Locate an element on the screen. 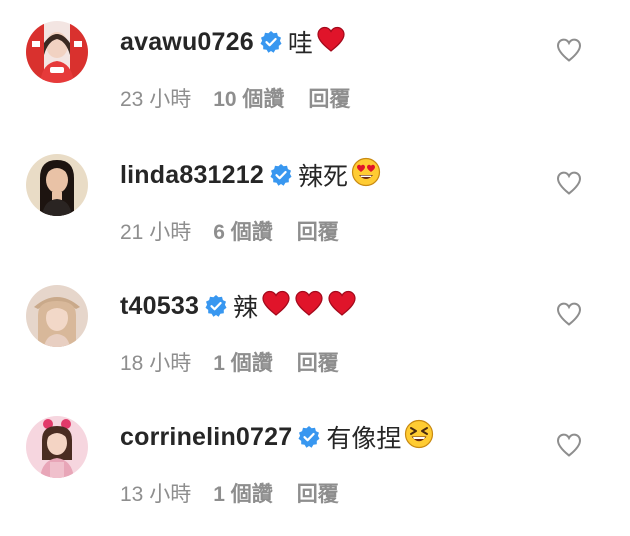 This screenshot has width=630, height=536. username: corrinelin0727 is located at coordinates (206, 437).